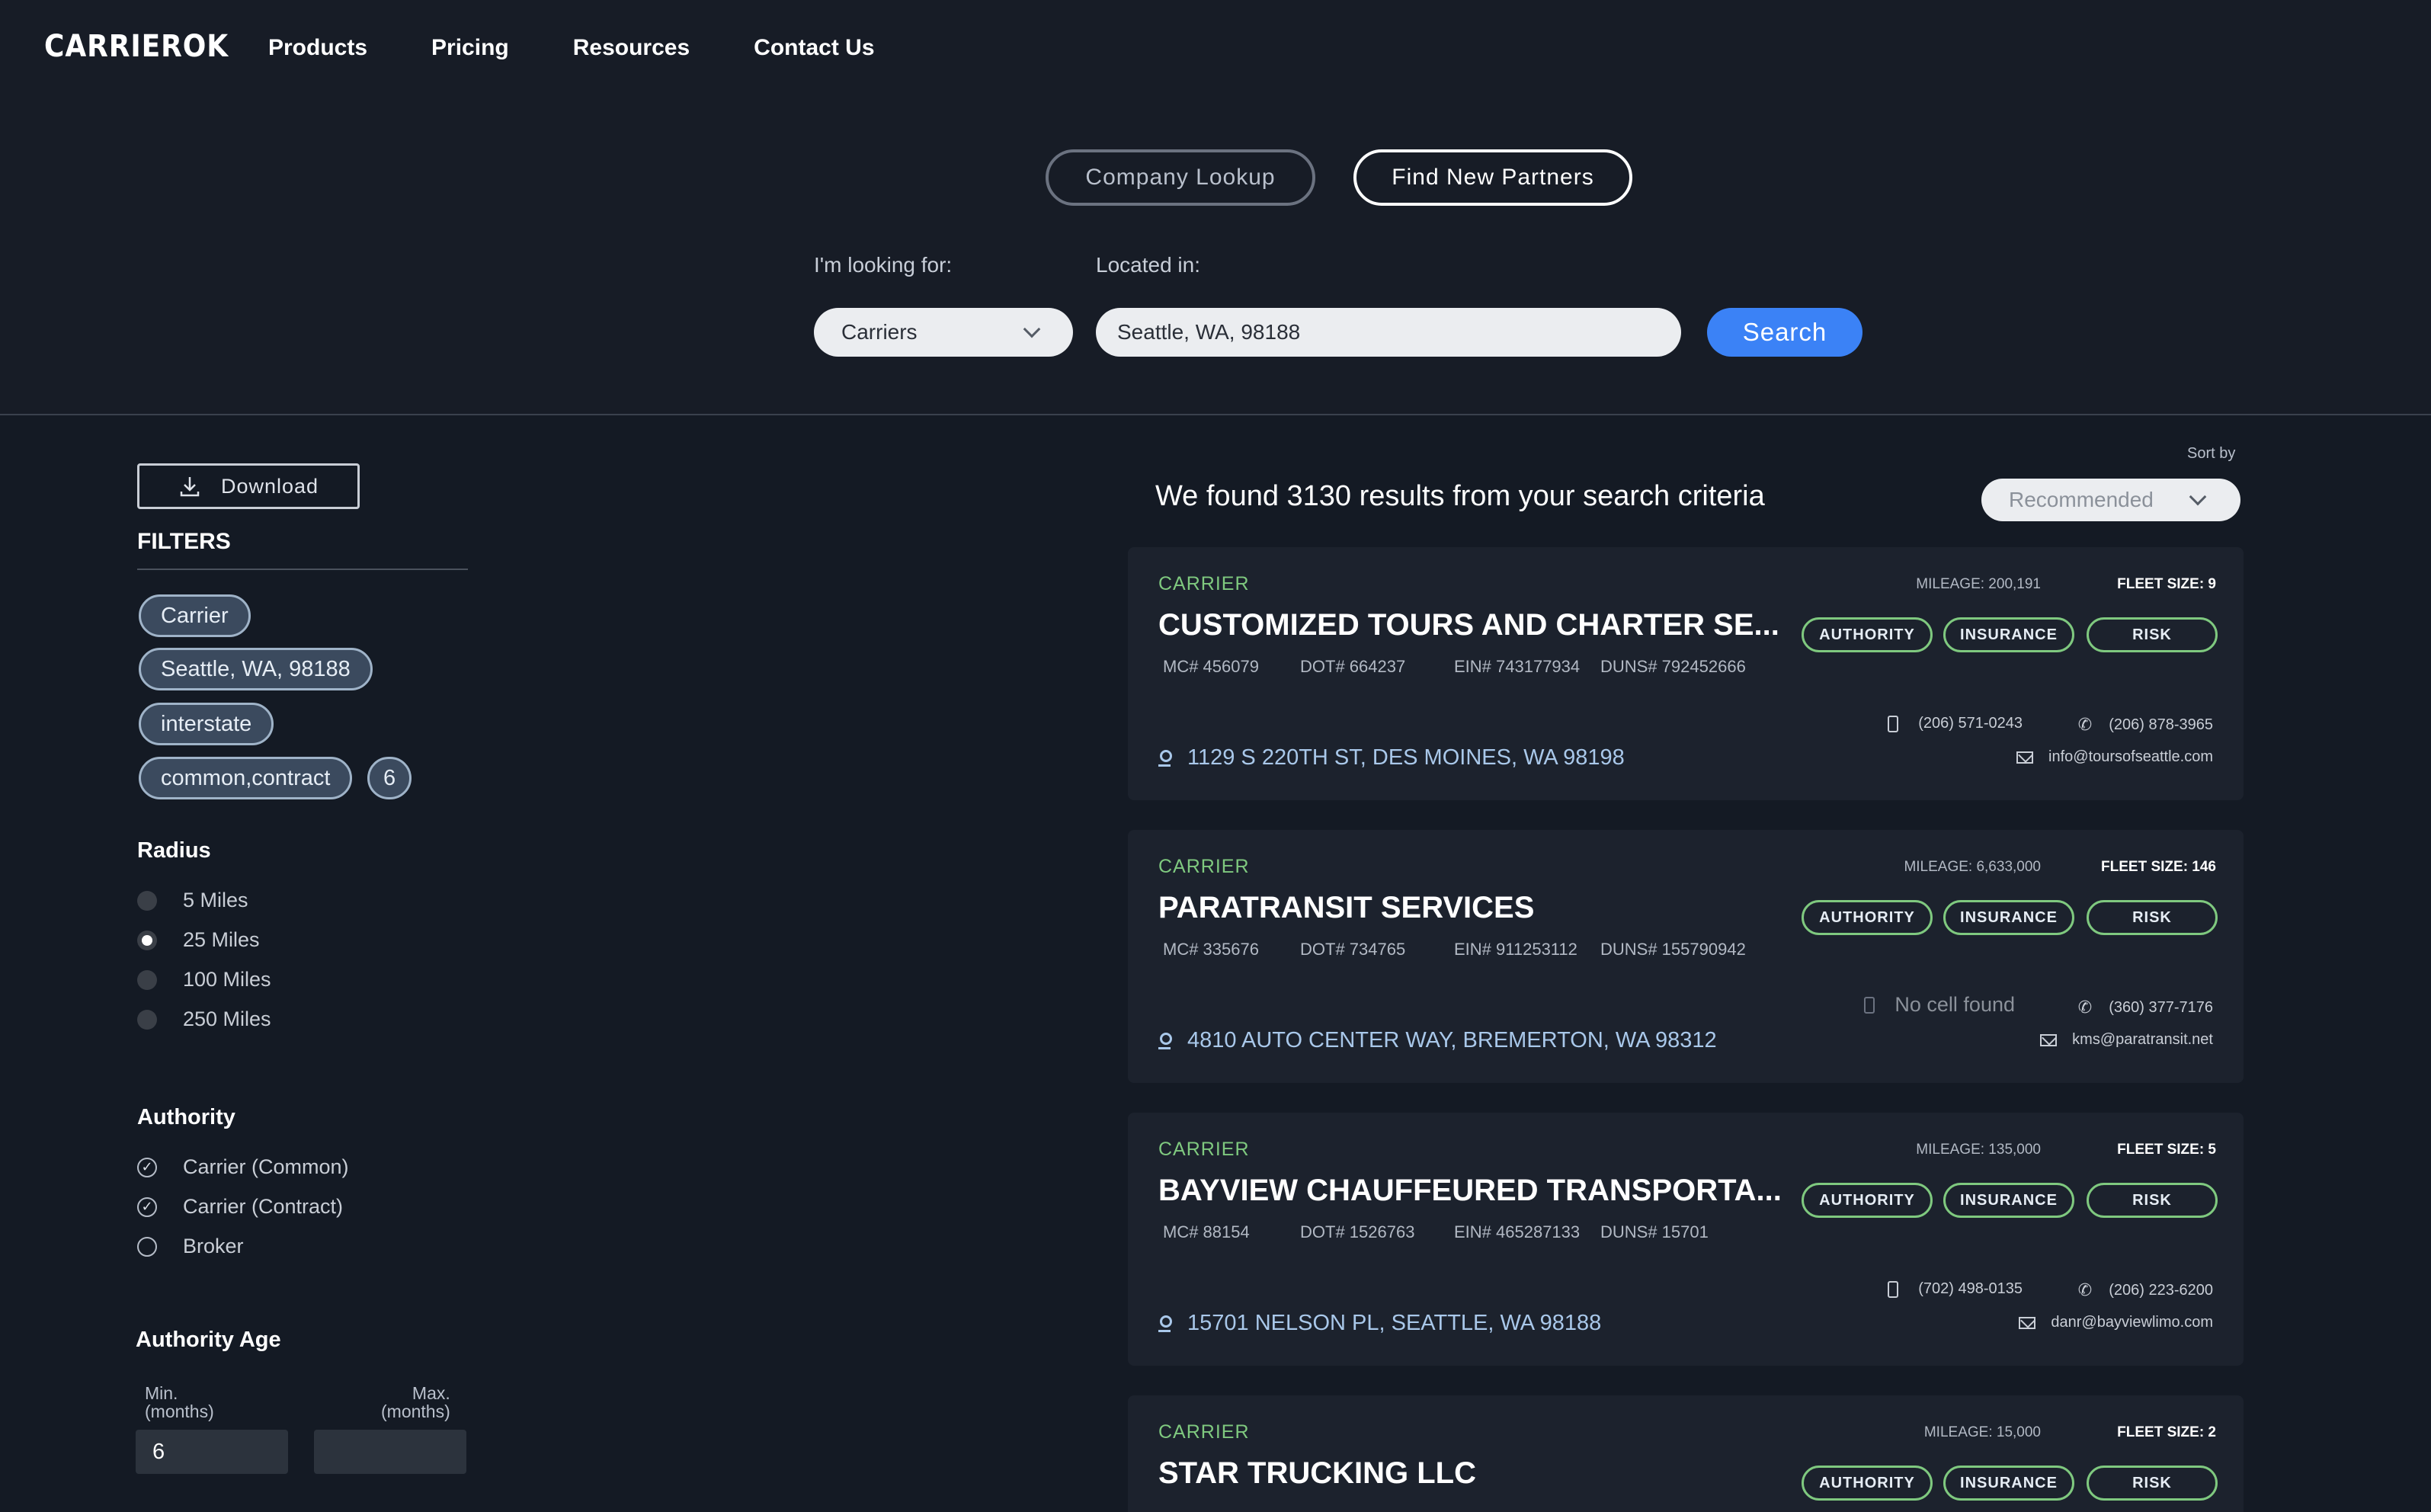 The height and width of the screenshot is (1512, 2431). I want to click on email-value: info@toursofseattle.com, so click(2130, 756).